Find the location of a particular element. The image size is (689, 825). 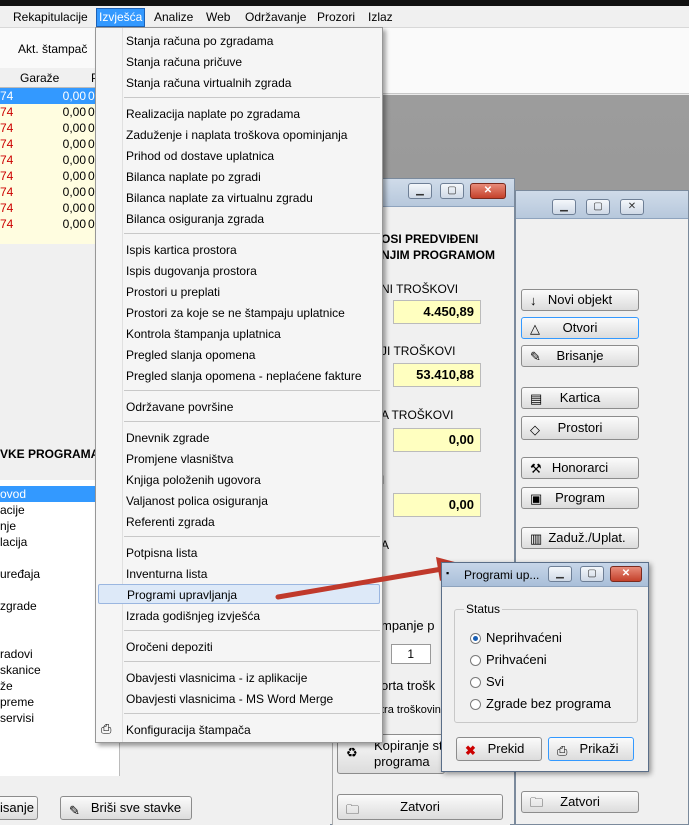

btn-label: Zatvori is located at coordinates (580, 801).